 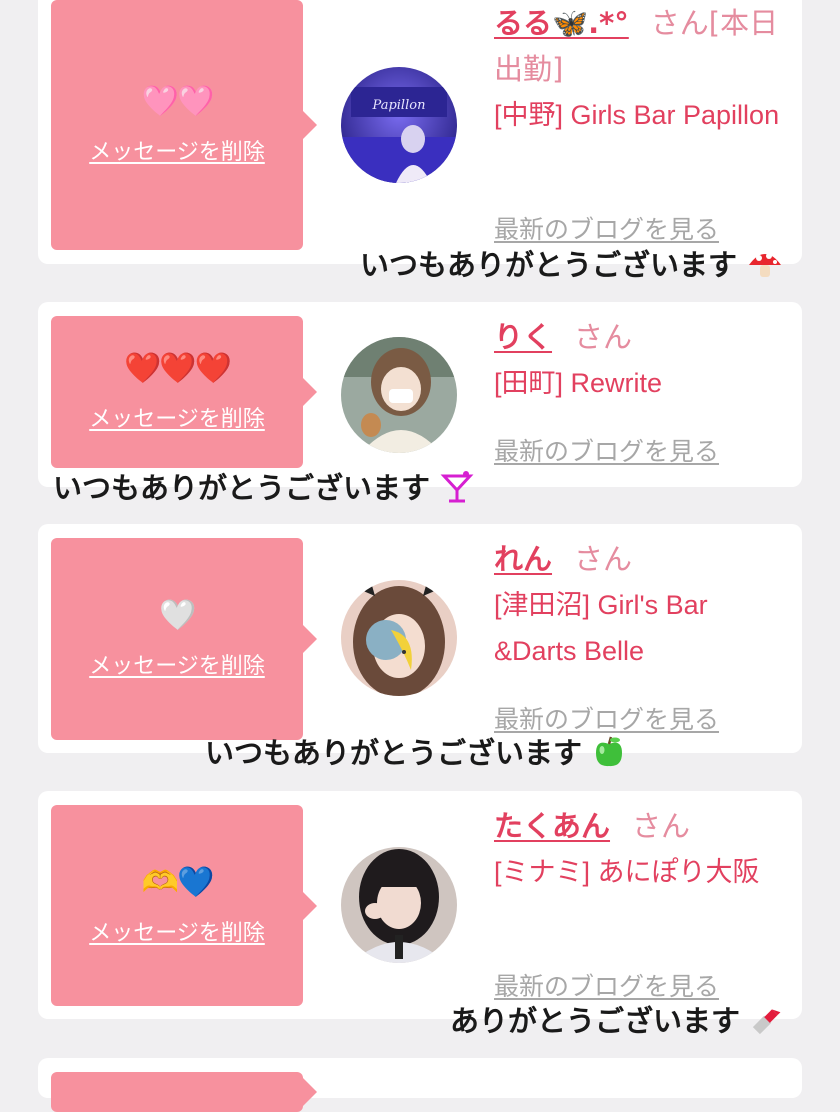 I want to click on cast-info: たくあん さん [ミナミ] あにぽり大阪, so click(x=644, y=849).